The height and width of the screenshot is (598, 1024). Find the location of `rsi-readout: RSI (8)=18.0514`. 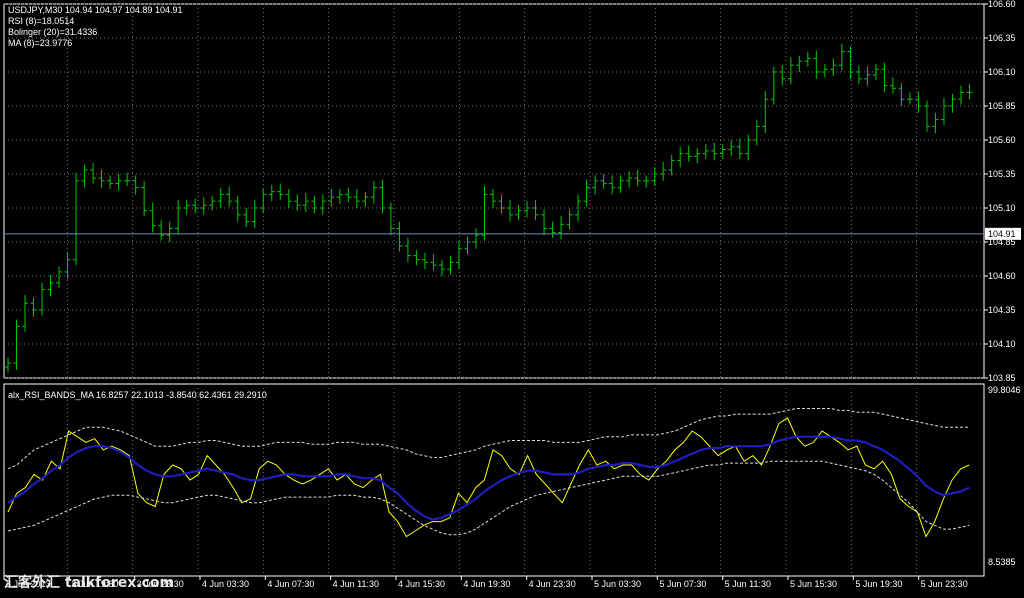

rsi-readout: RSI (8)=18.0514 is located at coordinates (41, 21).